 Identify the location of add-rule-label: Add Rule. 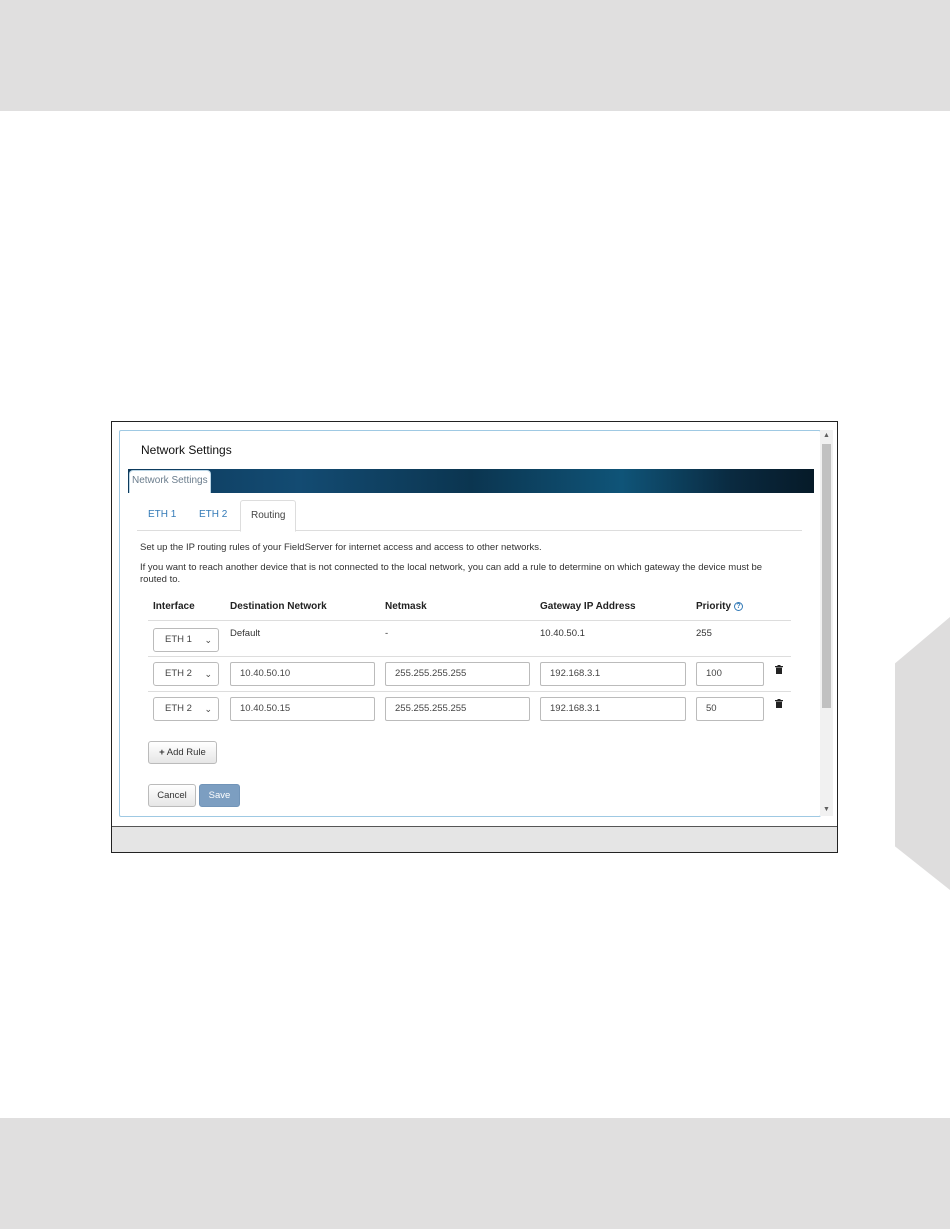
(186, 752).